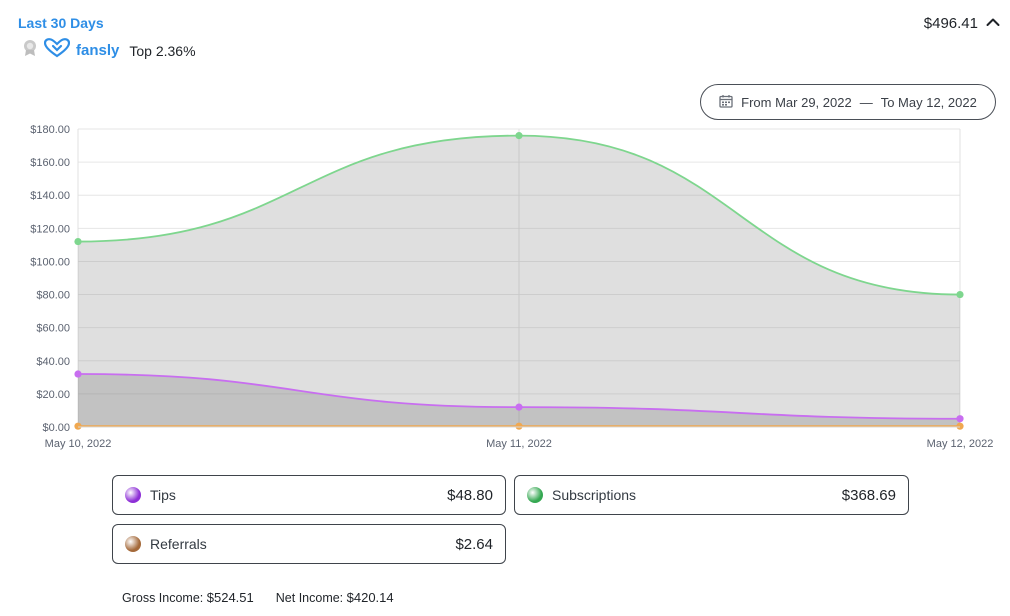 The image size is (1010, 616). What do you see at coordinates (53, 329) in the screenshot?
I see `y-tick-label: $60.00` at bounding box center [53, 329].